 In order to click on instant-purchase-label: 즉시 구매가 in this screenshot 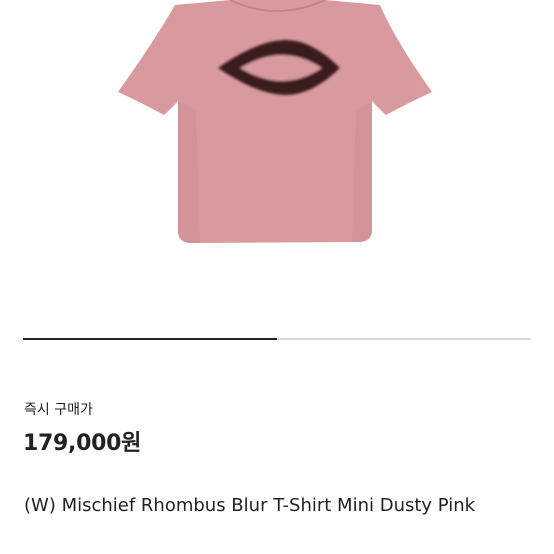, I will do `click(58, 410)`.